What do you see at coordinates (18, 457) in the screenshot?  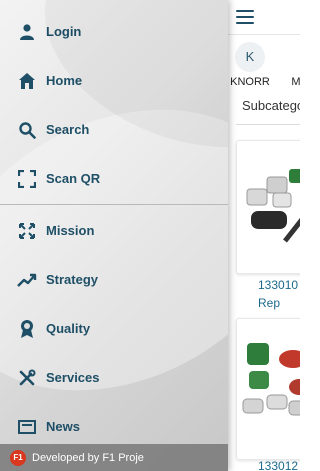 I see `f1-logo: F1` at bounding box center [18, 457].